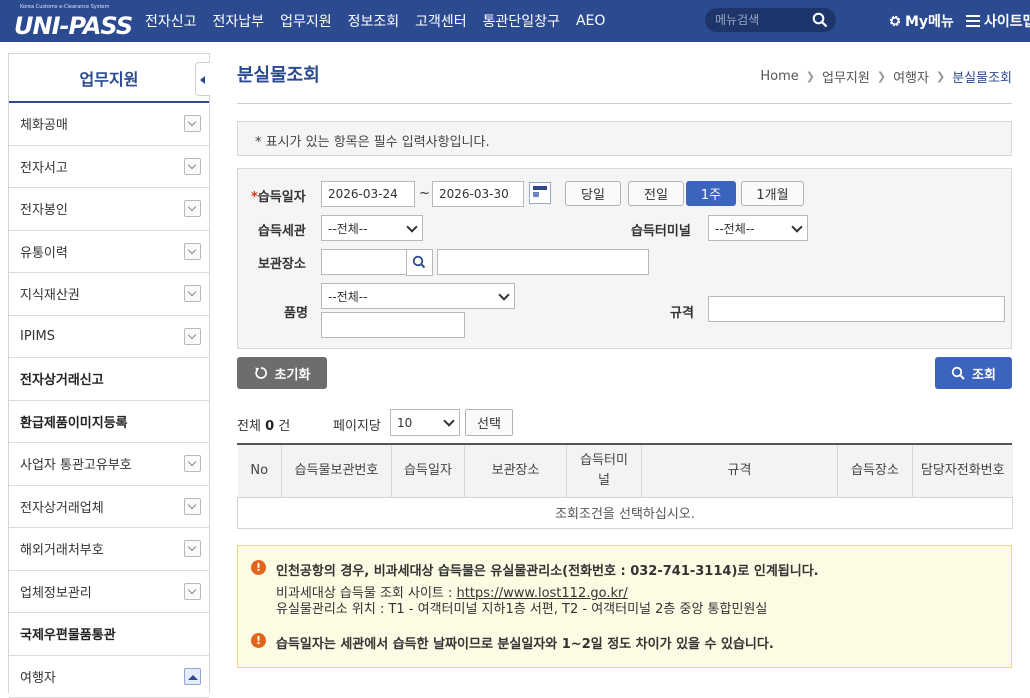 This screenshot has width=1030, height=698. I want to click on date-to-input: 2026-03-30, so click(478, 194).